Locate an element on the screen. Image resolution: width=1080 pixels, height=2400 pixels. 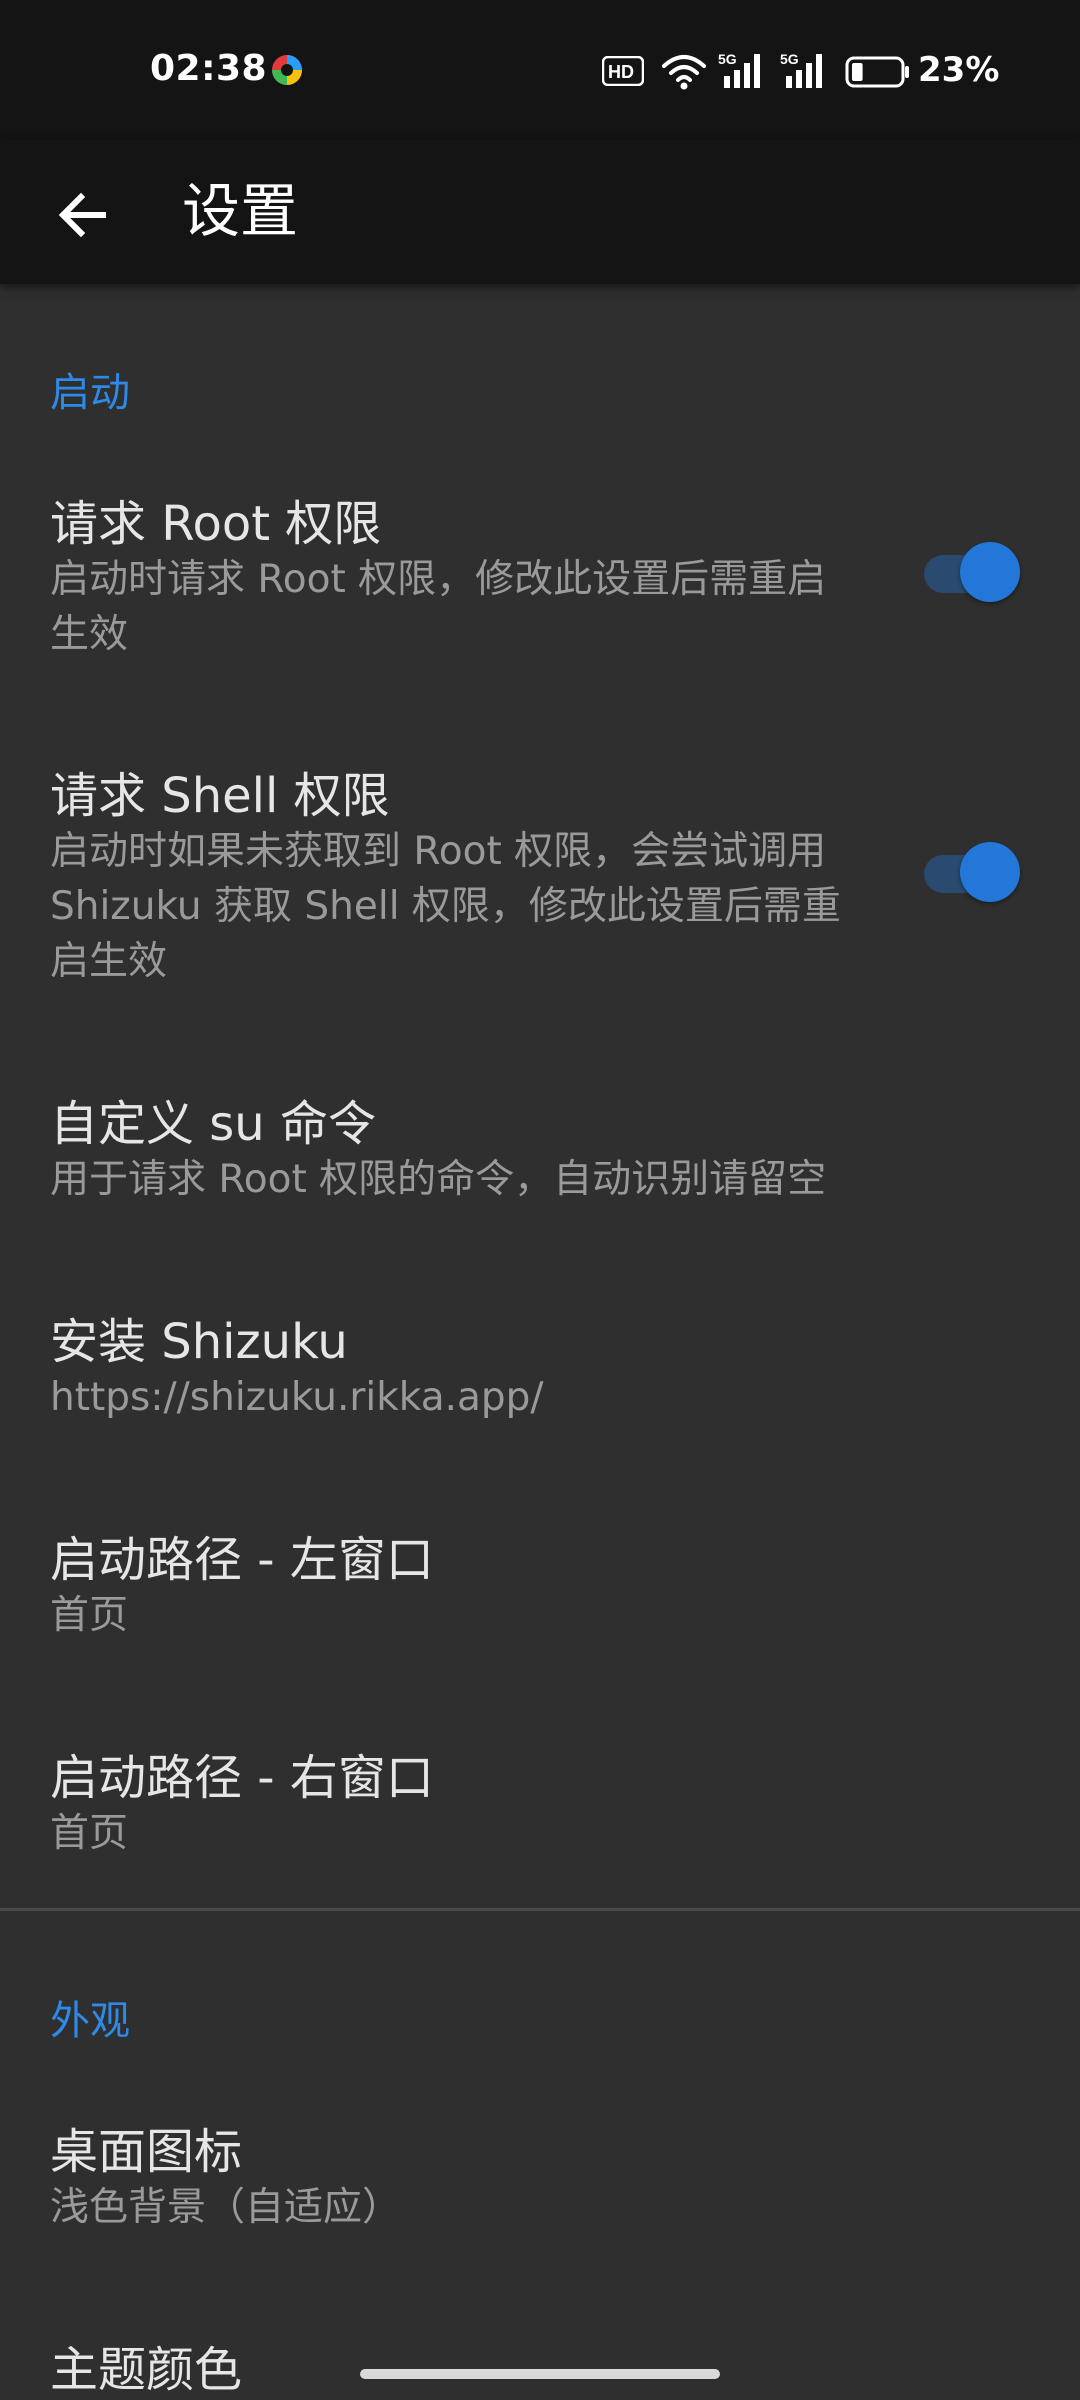
gesture-nav-bar is located at coordinates (540, 2374).